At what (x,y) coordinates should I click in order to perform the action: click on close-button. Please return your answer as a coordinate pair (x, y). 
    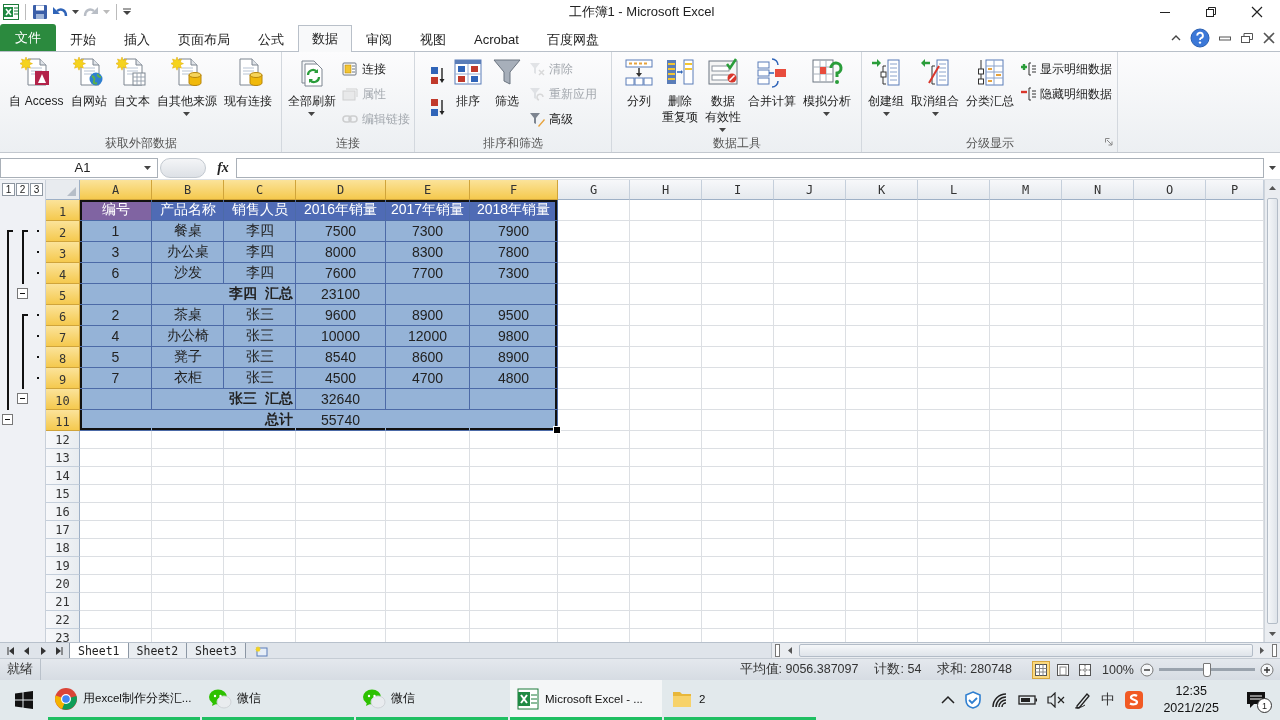
    Looking at the image, I should click on (1269, 37).